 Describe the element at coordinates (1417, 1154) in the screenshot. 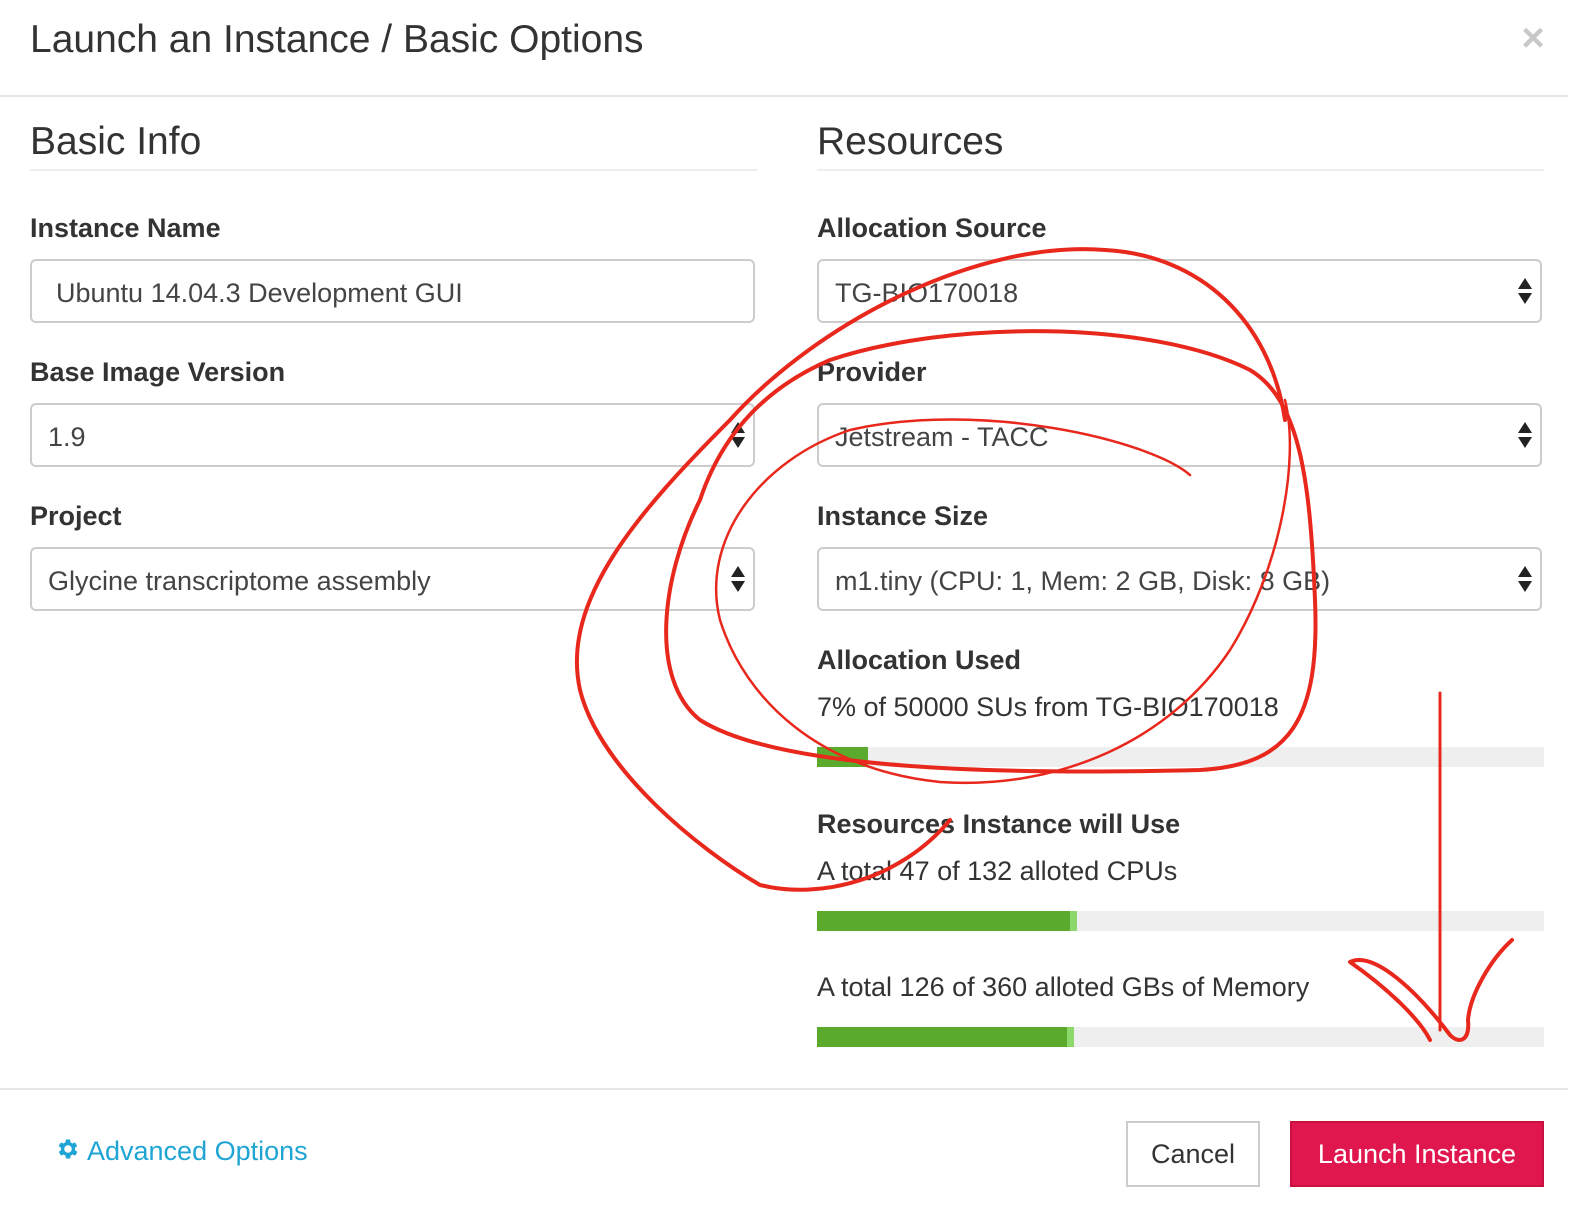

I see `launch-instance-button: Launch Instance` at that location.